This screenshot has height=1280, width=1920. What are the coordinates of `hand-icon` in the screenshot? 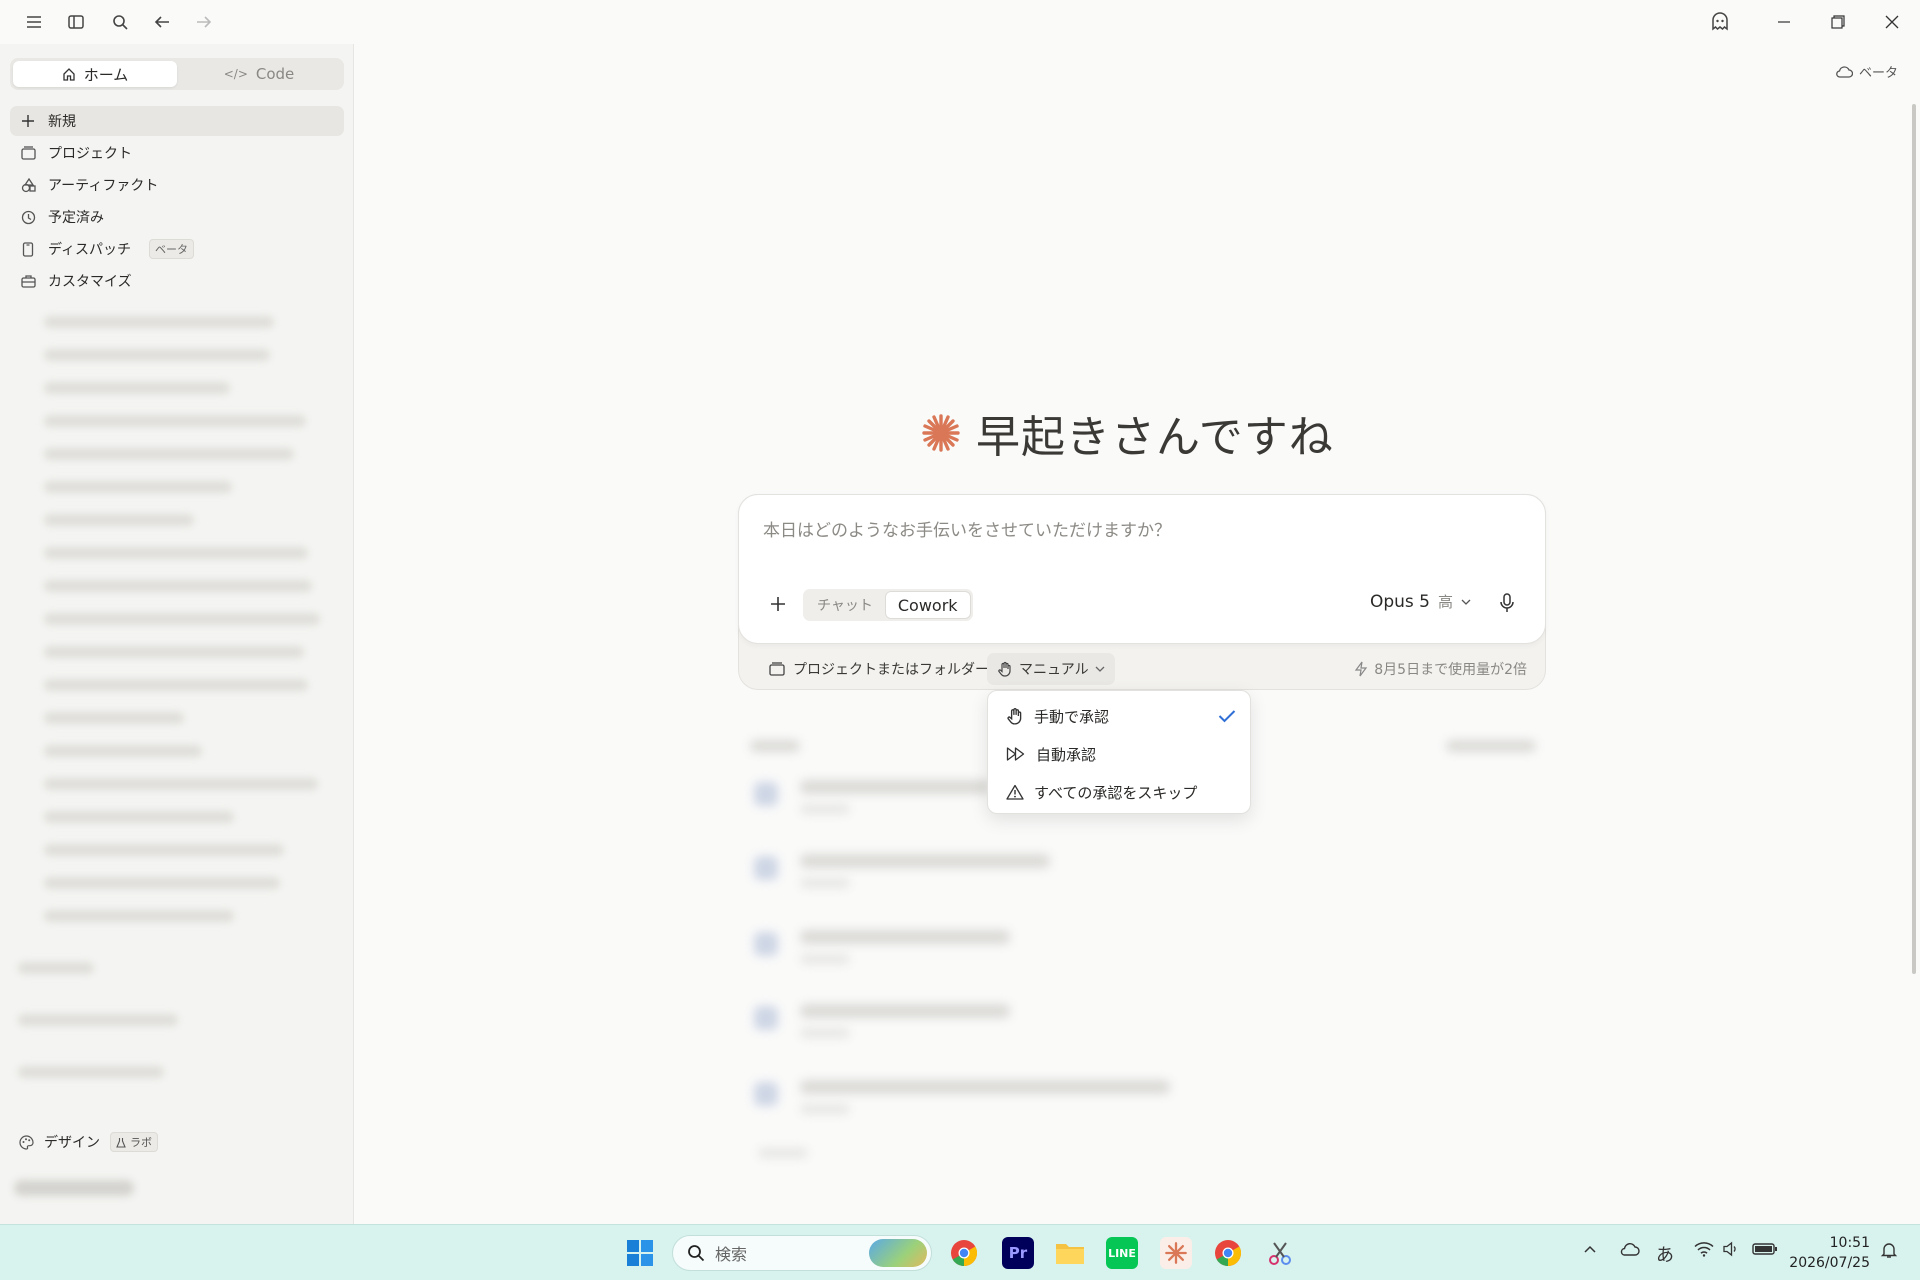 It's located at (1004, 669).